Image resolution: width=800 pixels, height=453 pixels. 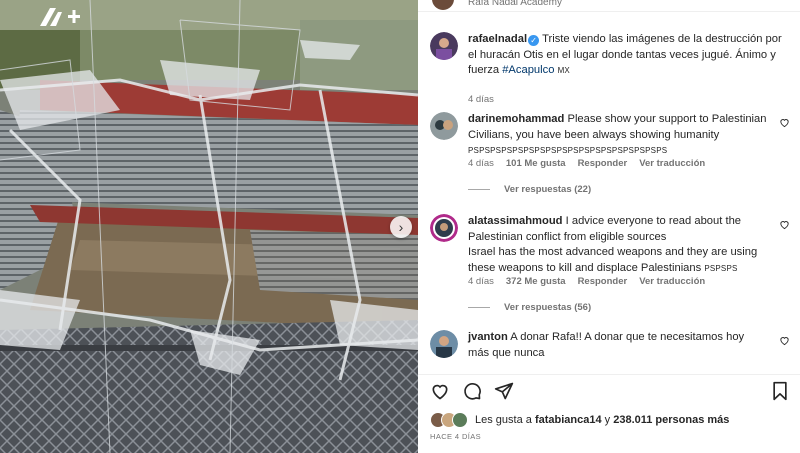 I want to click on caption-username: rafaelnadal, so click(x=497, y=39).